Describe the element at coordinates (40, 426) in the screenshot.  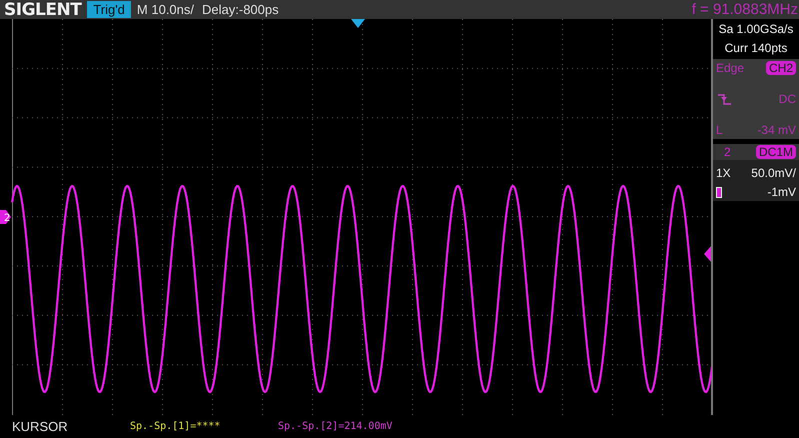
I see `menu-title: KURSOR` at that location.